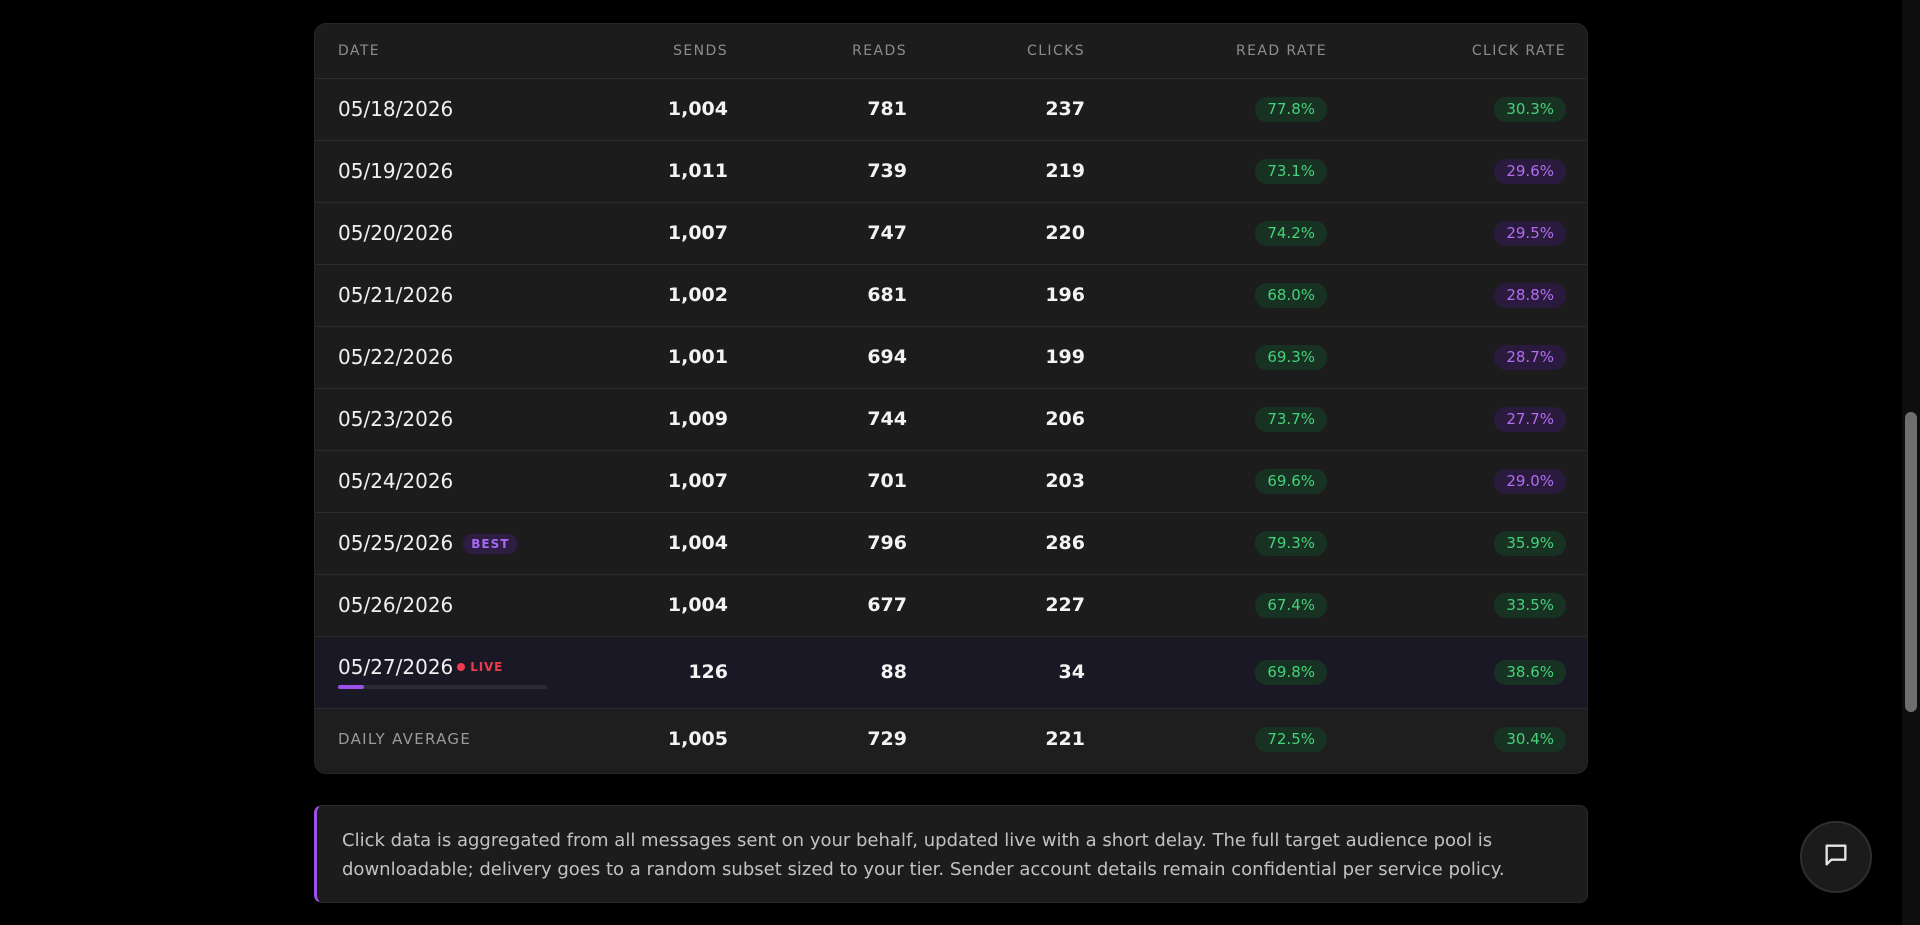 The height and width of the screenshot is (925, 1920). I want to click on day-progress-fill, so click(351, 687).